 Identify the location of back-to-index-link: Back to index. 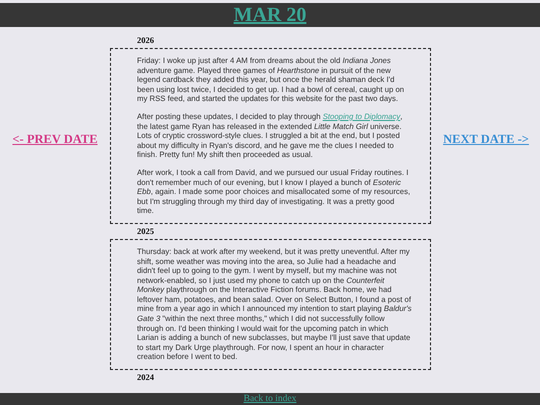
(270, 399).